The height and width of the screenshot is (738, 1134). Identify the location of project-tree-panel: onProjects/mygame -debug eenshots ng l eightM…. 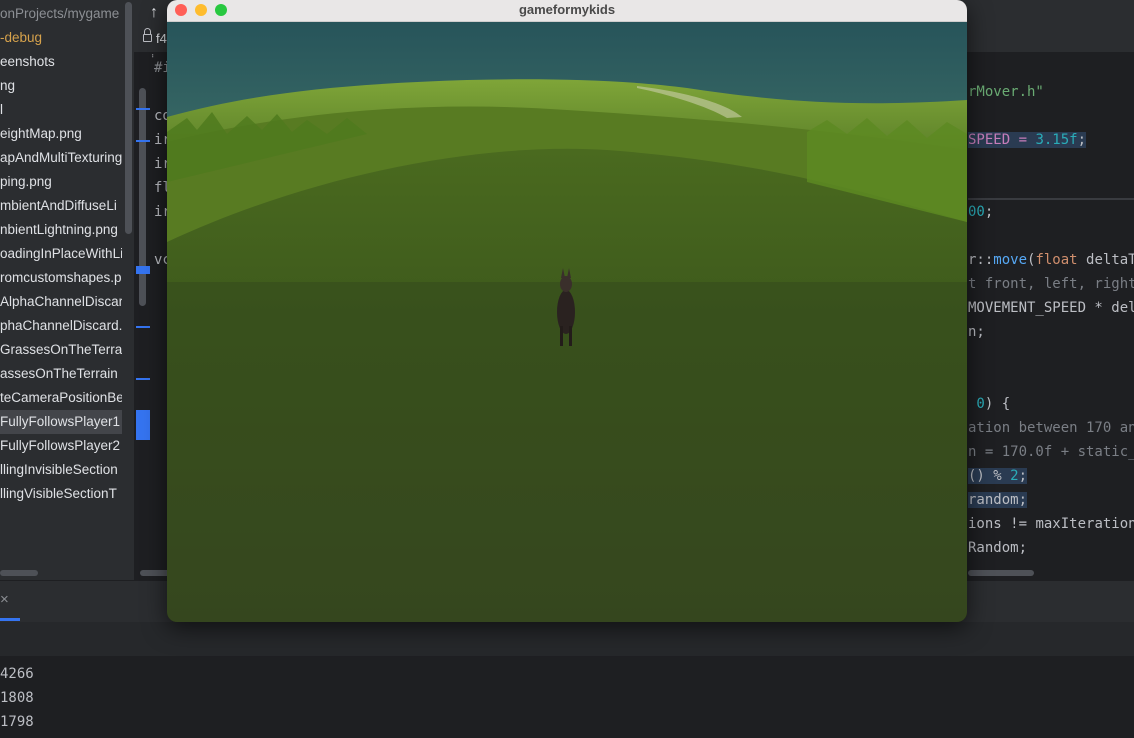
(67, 290).